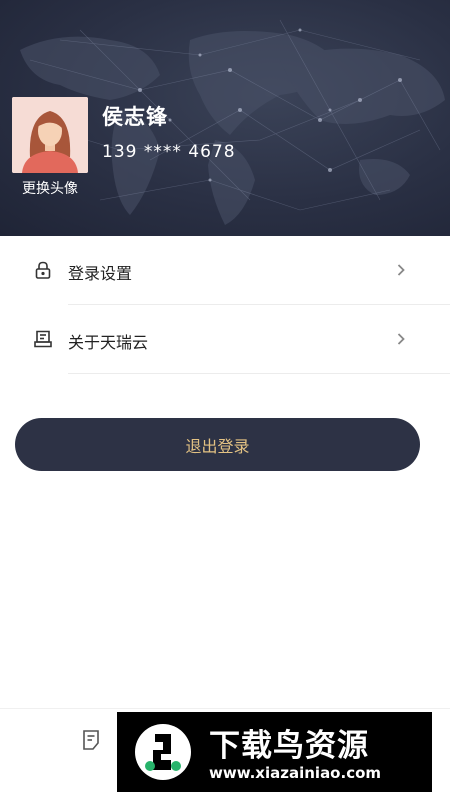  I want to click on user-name: 侯志锋, so click(135, 117).